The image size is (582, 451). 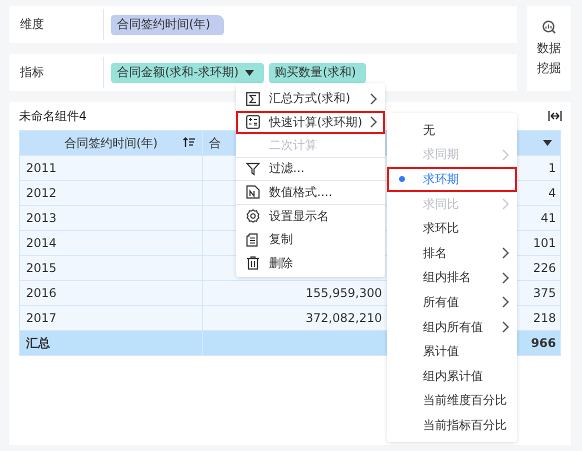 I want to click on table-cell: 41, so click(x=548, y=218).